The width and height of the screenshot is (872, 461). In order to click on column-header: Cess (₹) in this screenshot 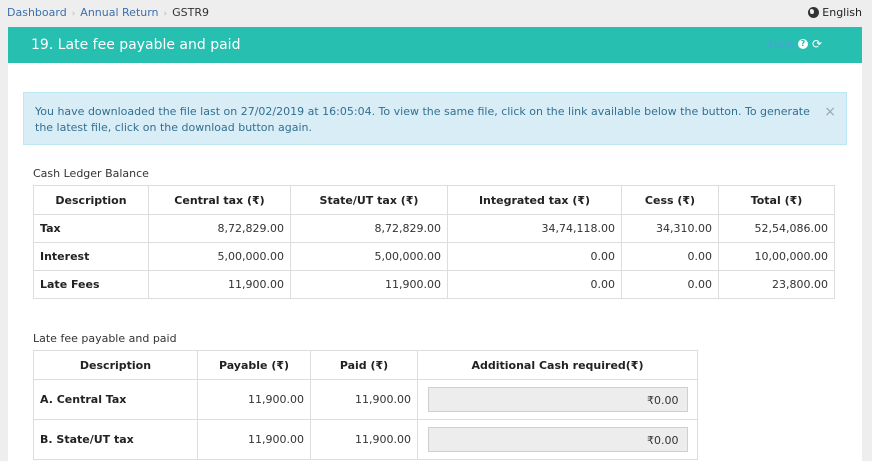, I will do `click(670, 200)`.